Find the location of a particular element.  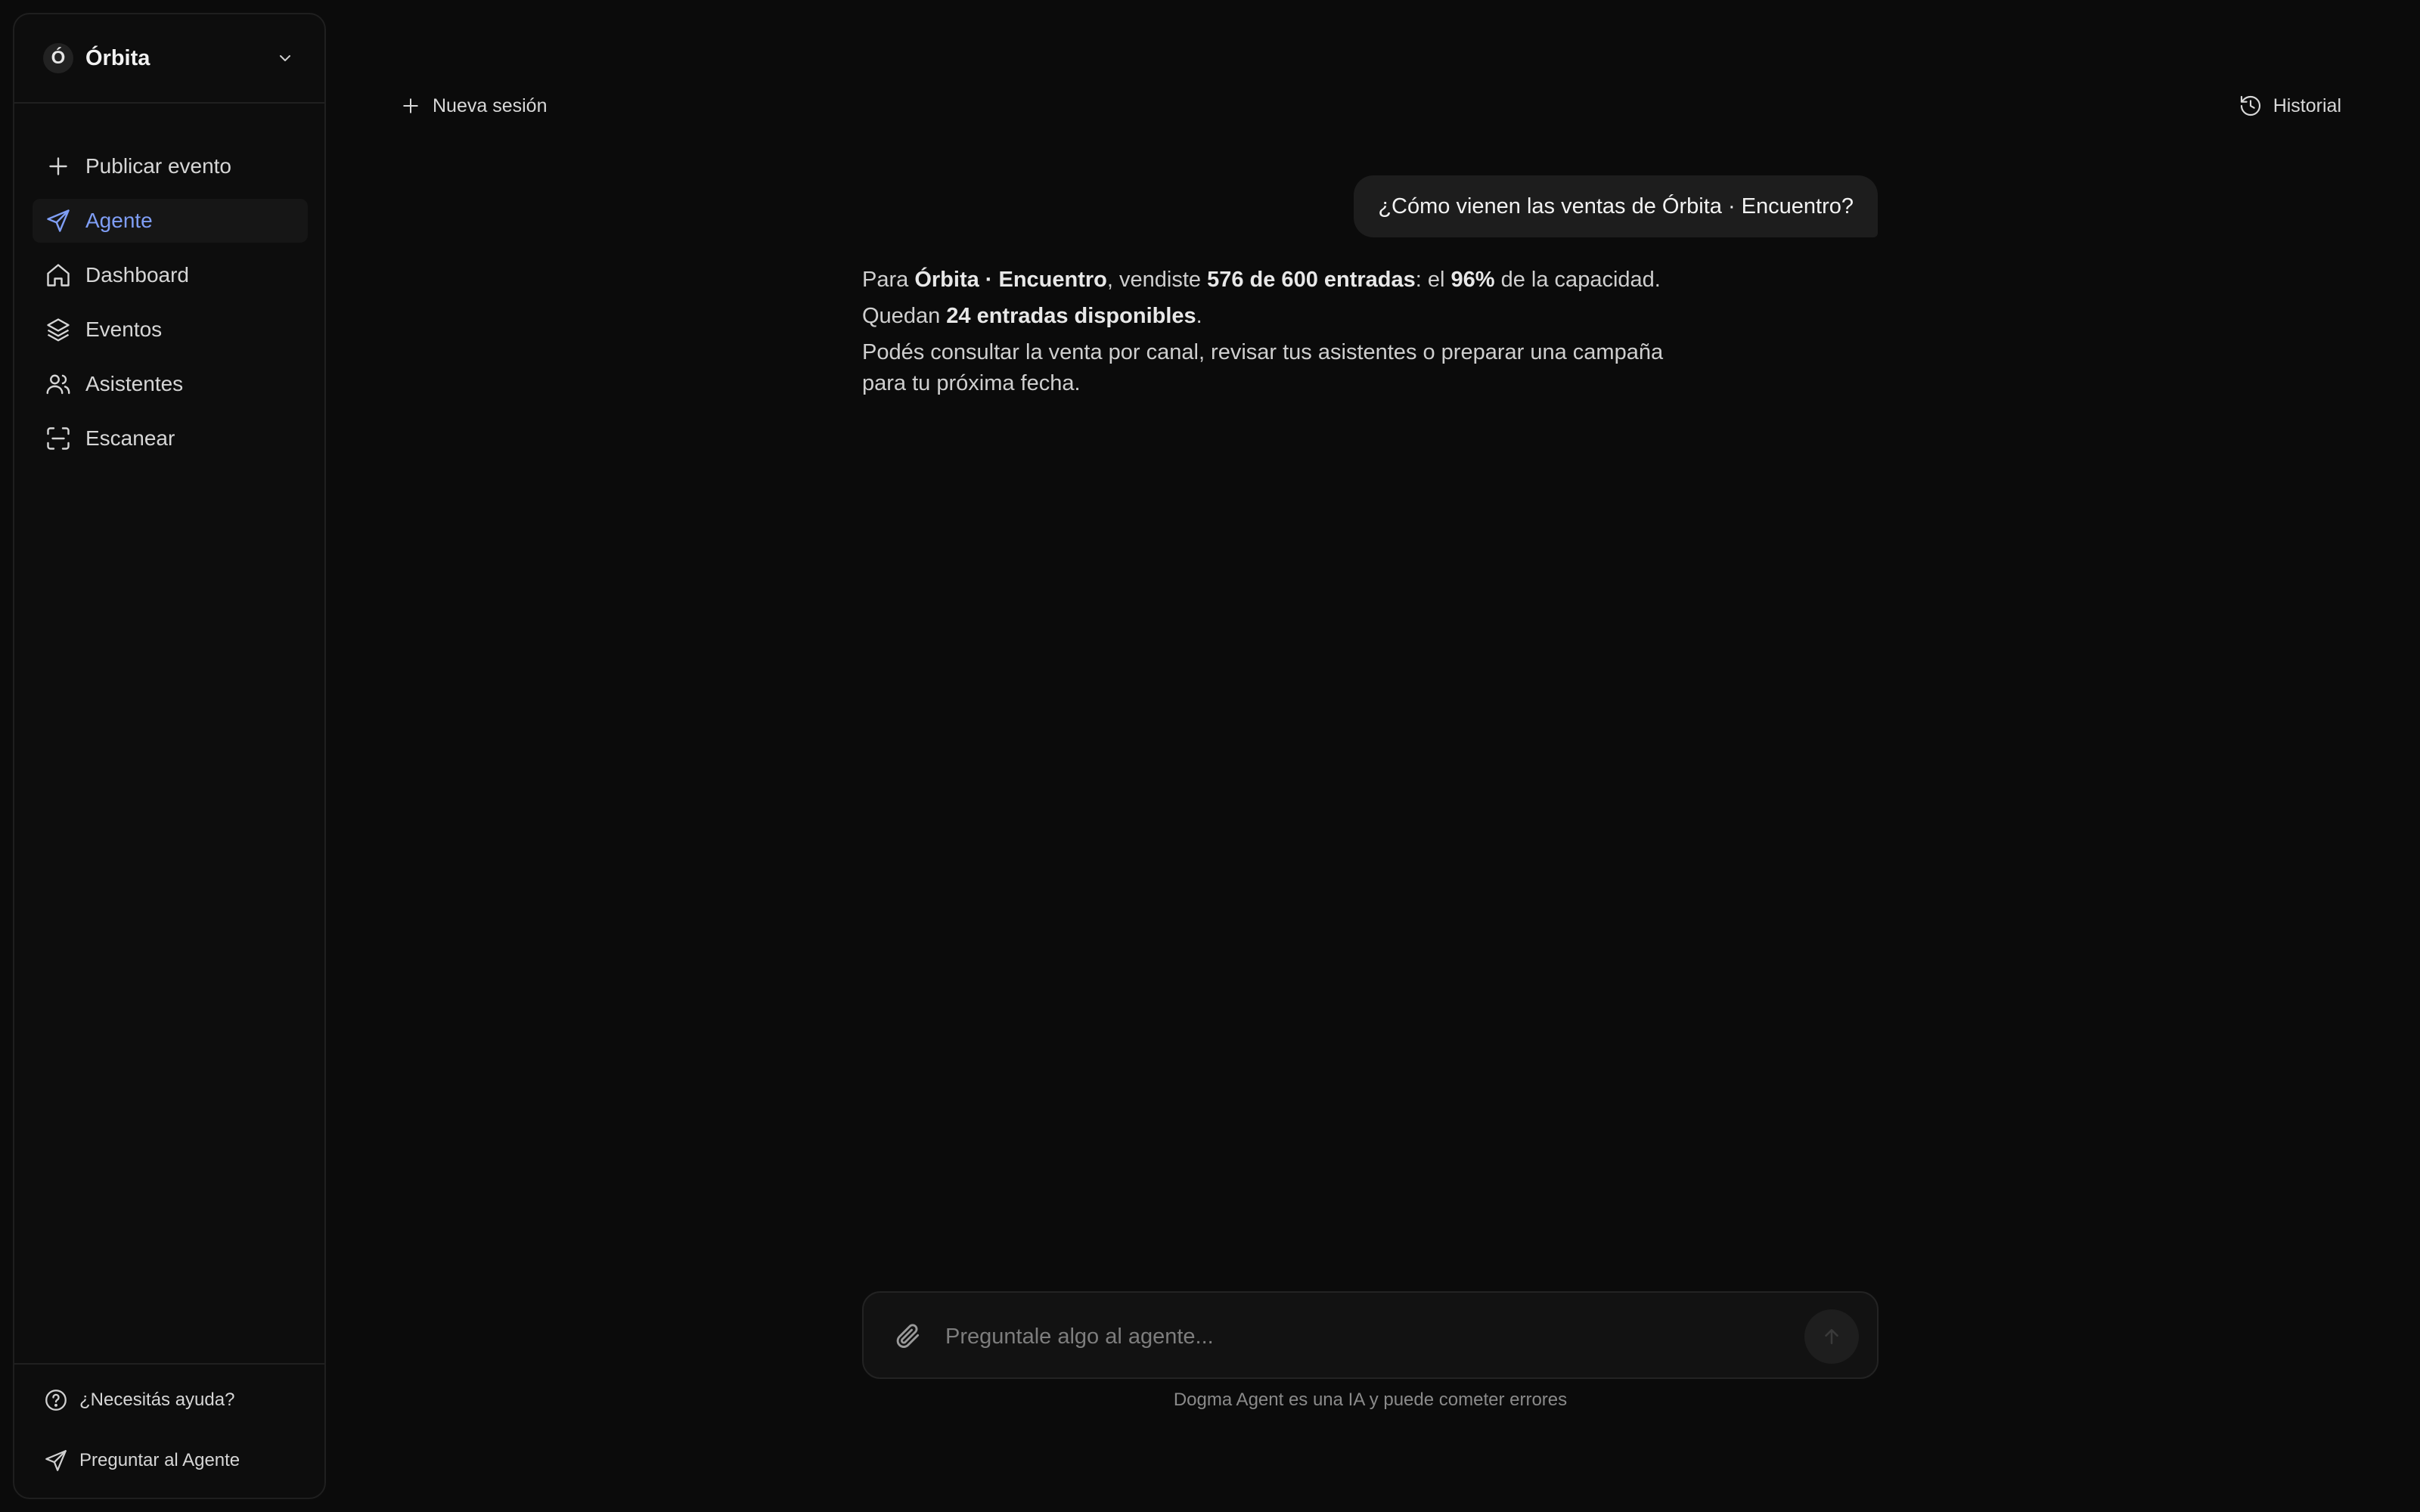

workspace-avatar: Ó is located at coordinates (58, 58).